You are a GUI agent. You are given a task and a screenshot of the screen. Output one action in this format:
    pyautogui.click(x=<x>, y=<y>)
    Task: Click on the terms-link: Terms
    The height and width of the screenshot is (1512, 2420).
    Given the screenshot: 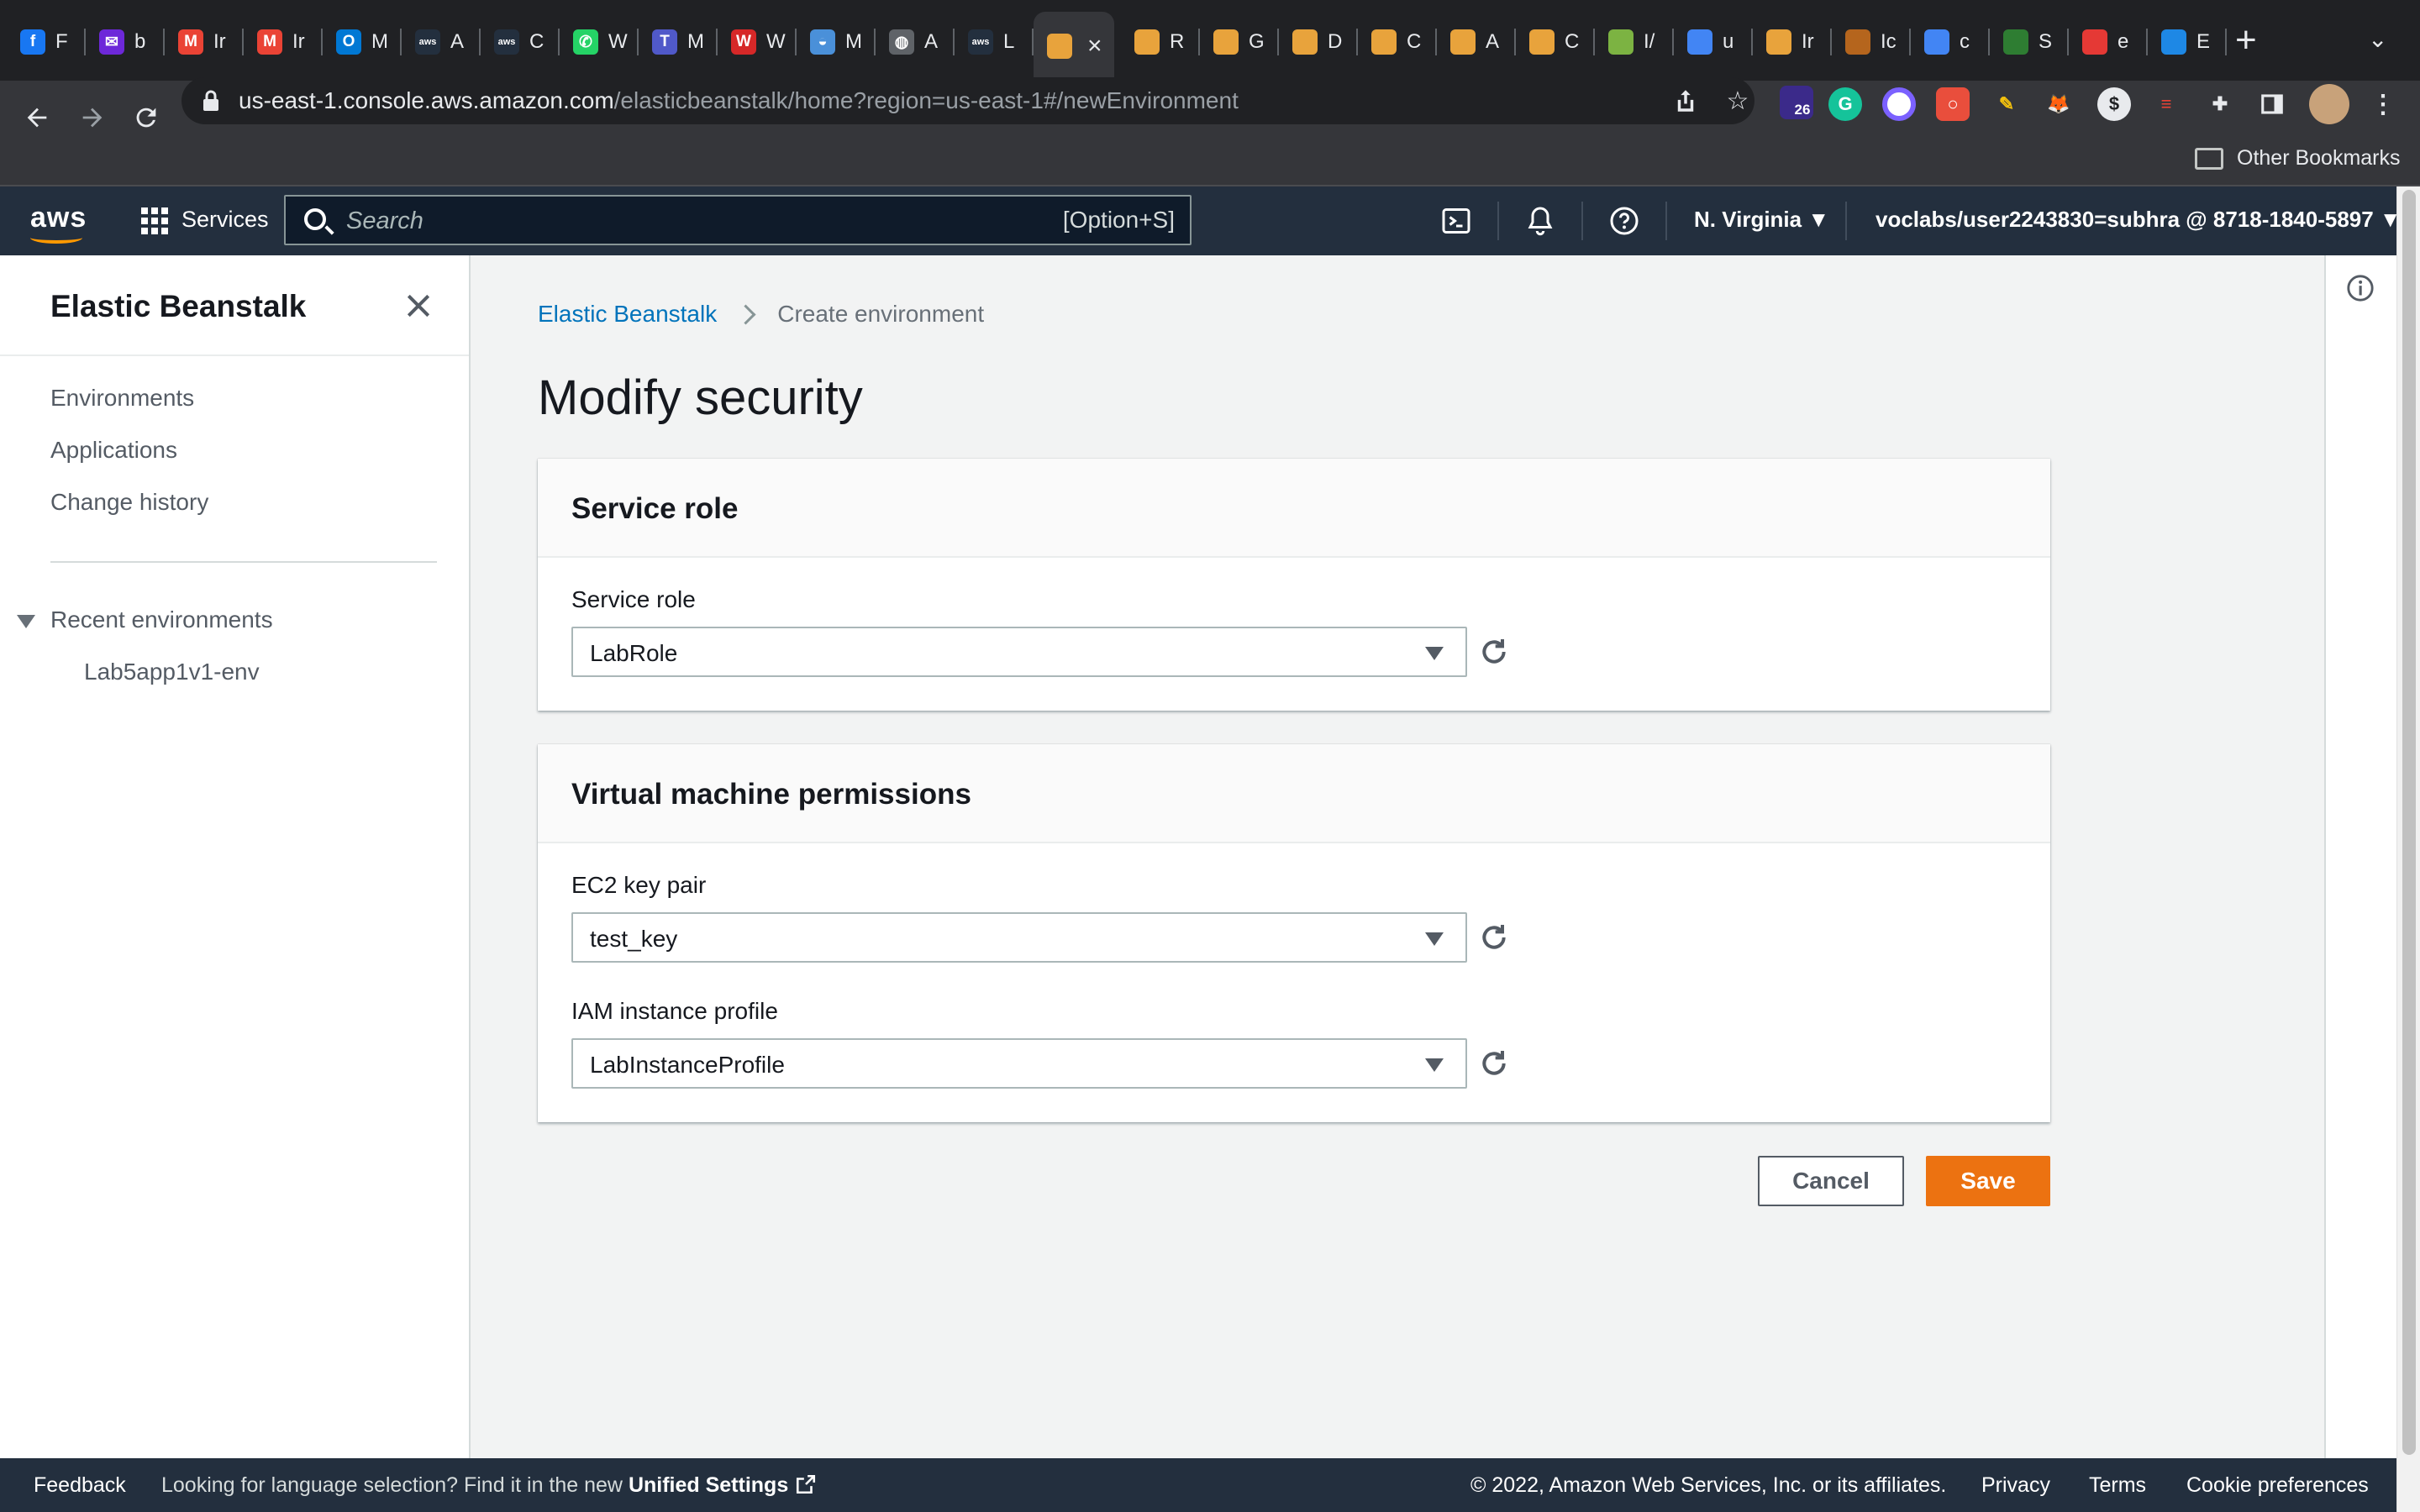 What is the action you would take?
    pyautogui.click(x=2117, y=1485)
    